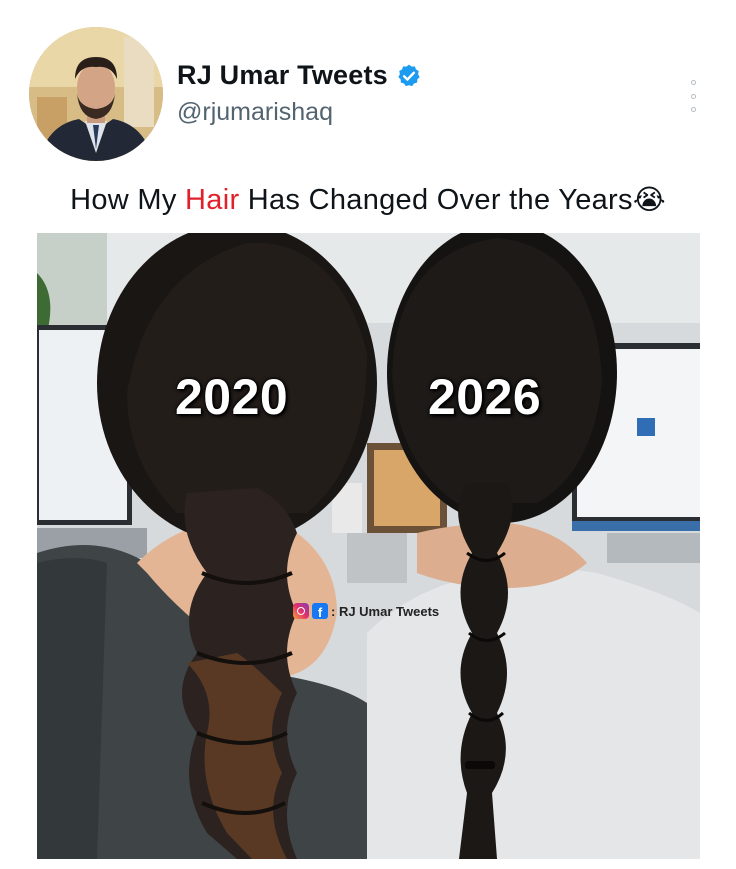 Image resolution: width=736 pixels, height=869 pixels. I want to click on label-left-year: 2020, so click(232, 397).